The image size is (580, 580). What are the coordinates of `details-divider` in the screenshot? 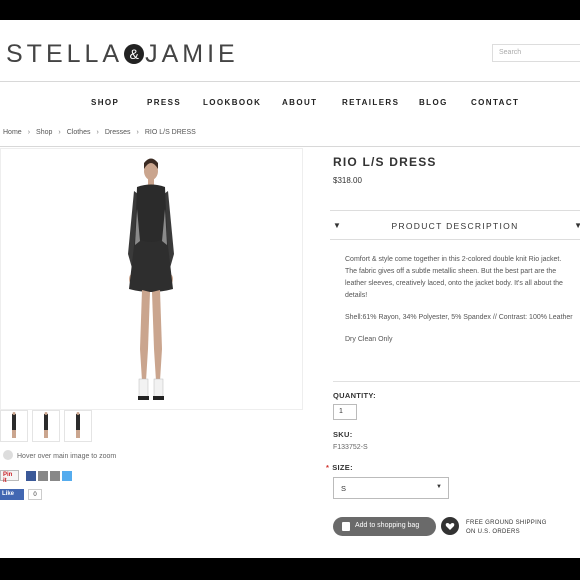 It's located at (456, 381).